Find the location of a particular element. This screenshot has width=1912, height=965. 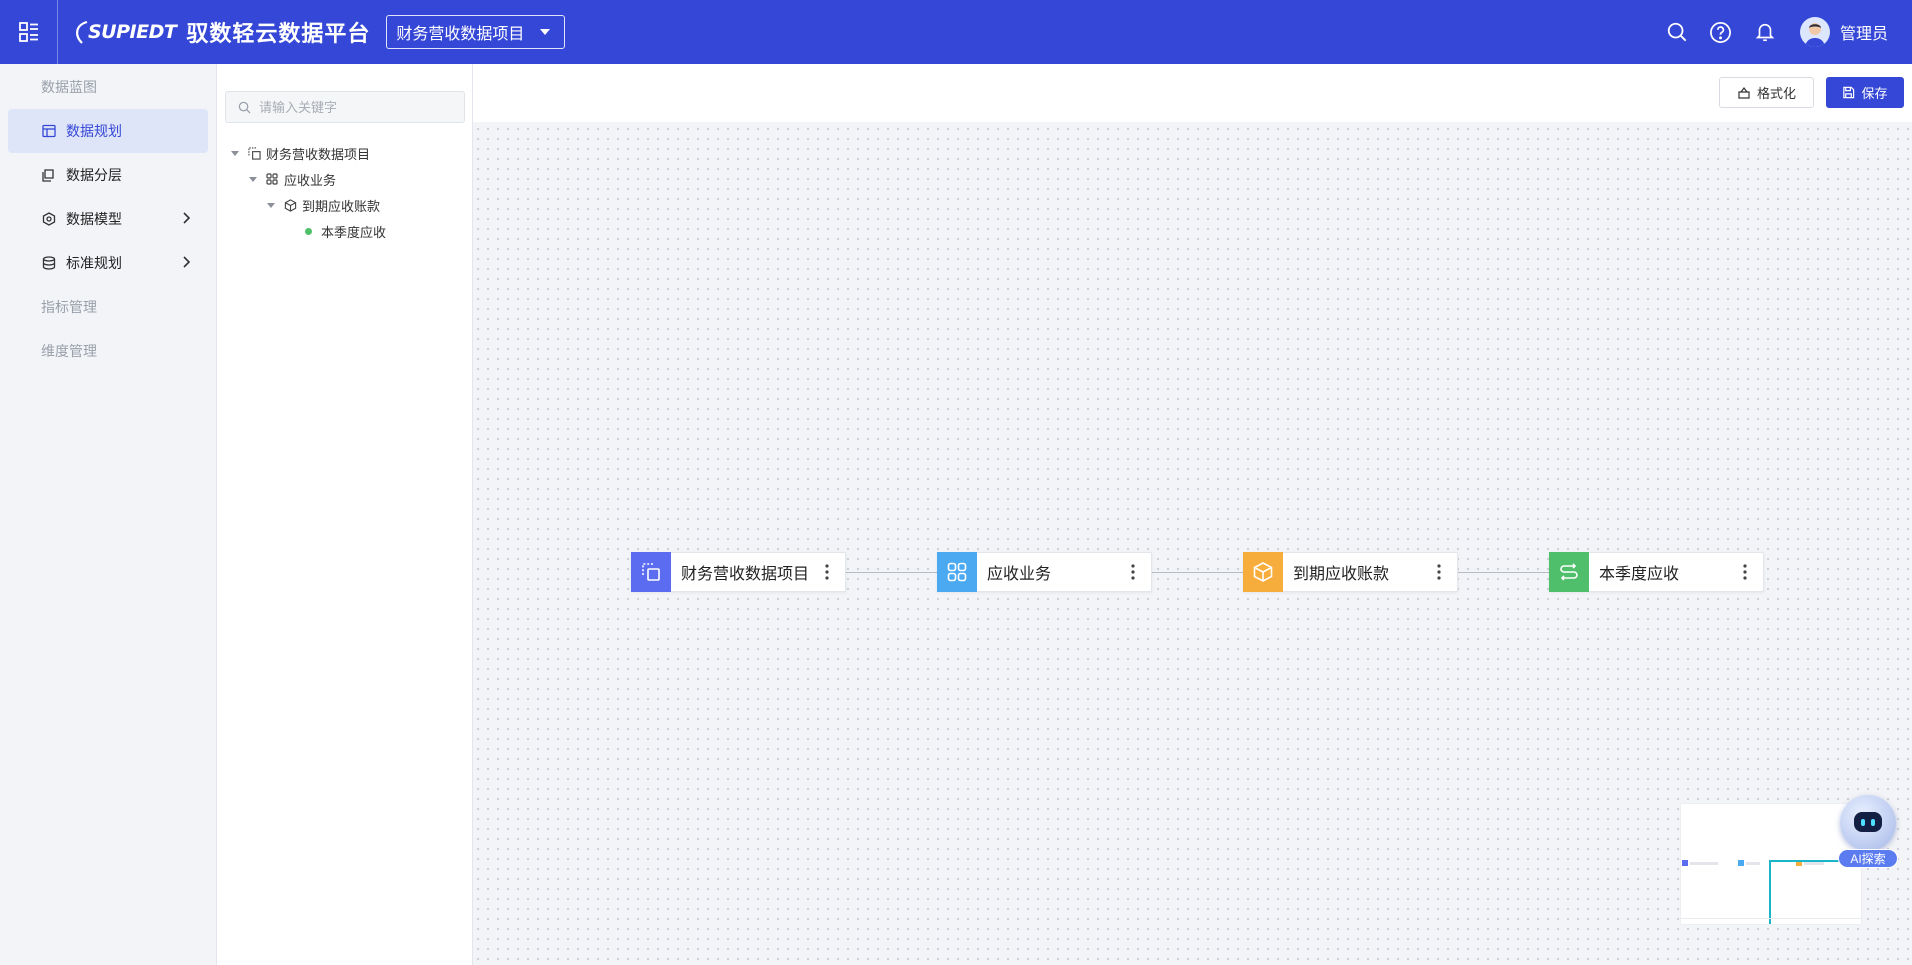

robot-face is located at coordinates (1868, 822).